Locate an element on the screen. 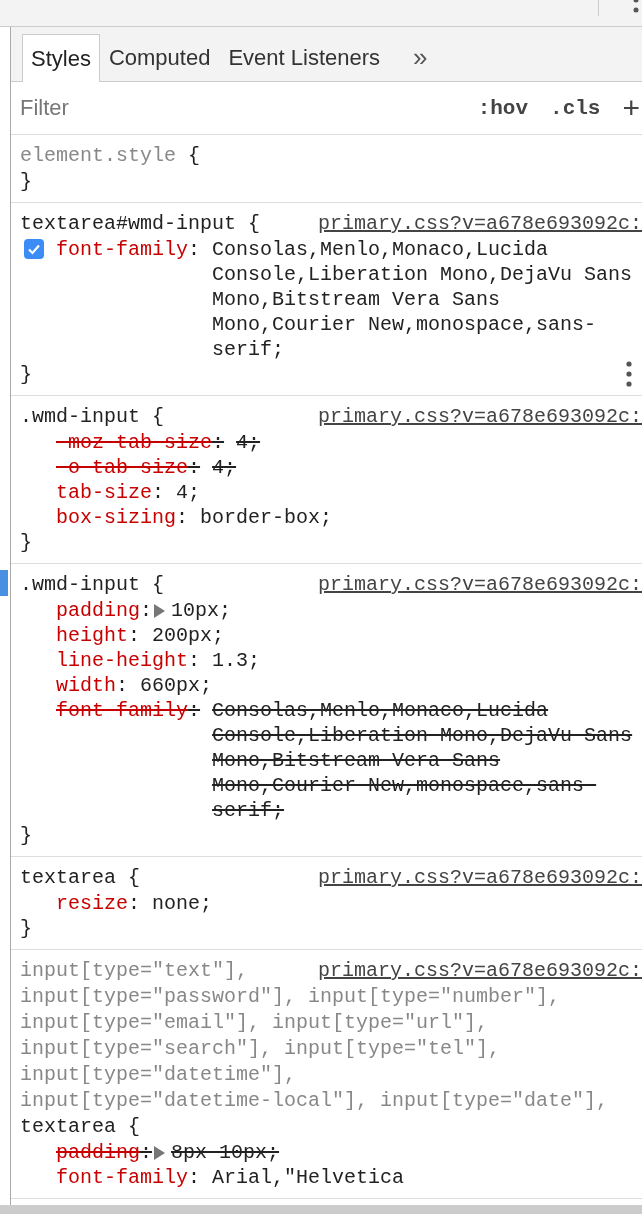  unmatched-selector: input[type="tel"], is located at coordinates (392, 1048).